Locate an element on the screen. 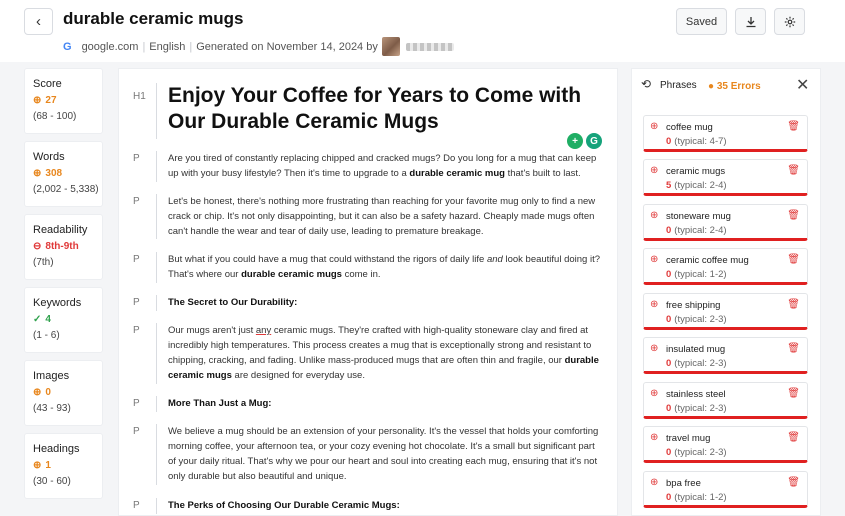 The height and width of the screenshot is (516, 845). stat-label: Readability is located at coordinates (60, 230).